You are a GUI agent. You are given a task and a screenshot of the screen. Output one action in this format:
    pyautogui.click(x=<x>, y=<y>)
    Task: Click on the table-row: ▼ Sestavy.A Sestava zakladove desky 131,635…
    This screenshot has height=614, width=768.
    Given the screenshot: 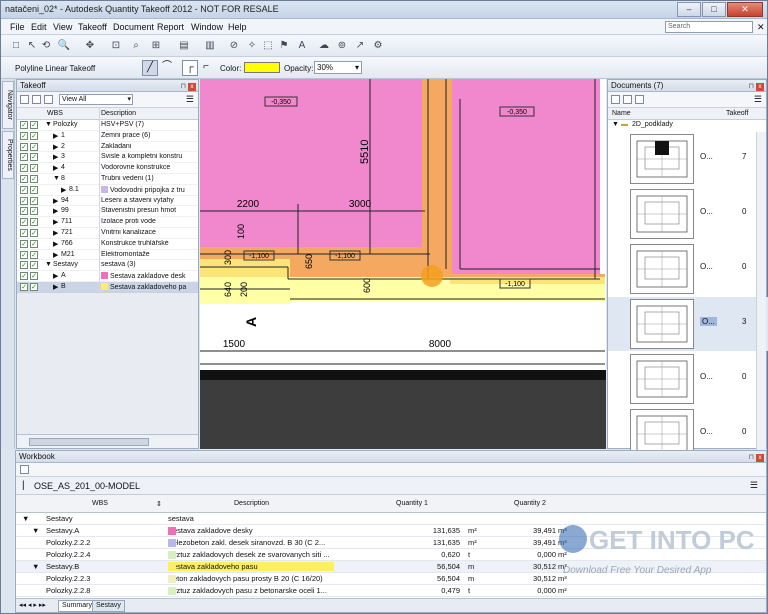 What is the action you would take?
    pyautogui.click(x=391, y=531)
    